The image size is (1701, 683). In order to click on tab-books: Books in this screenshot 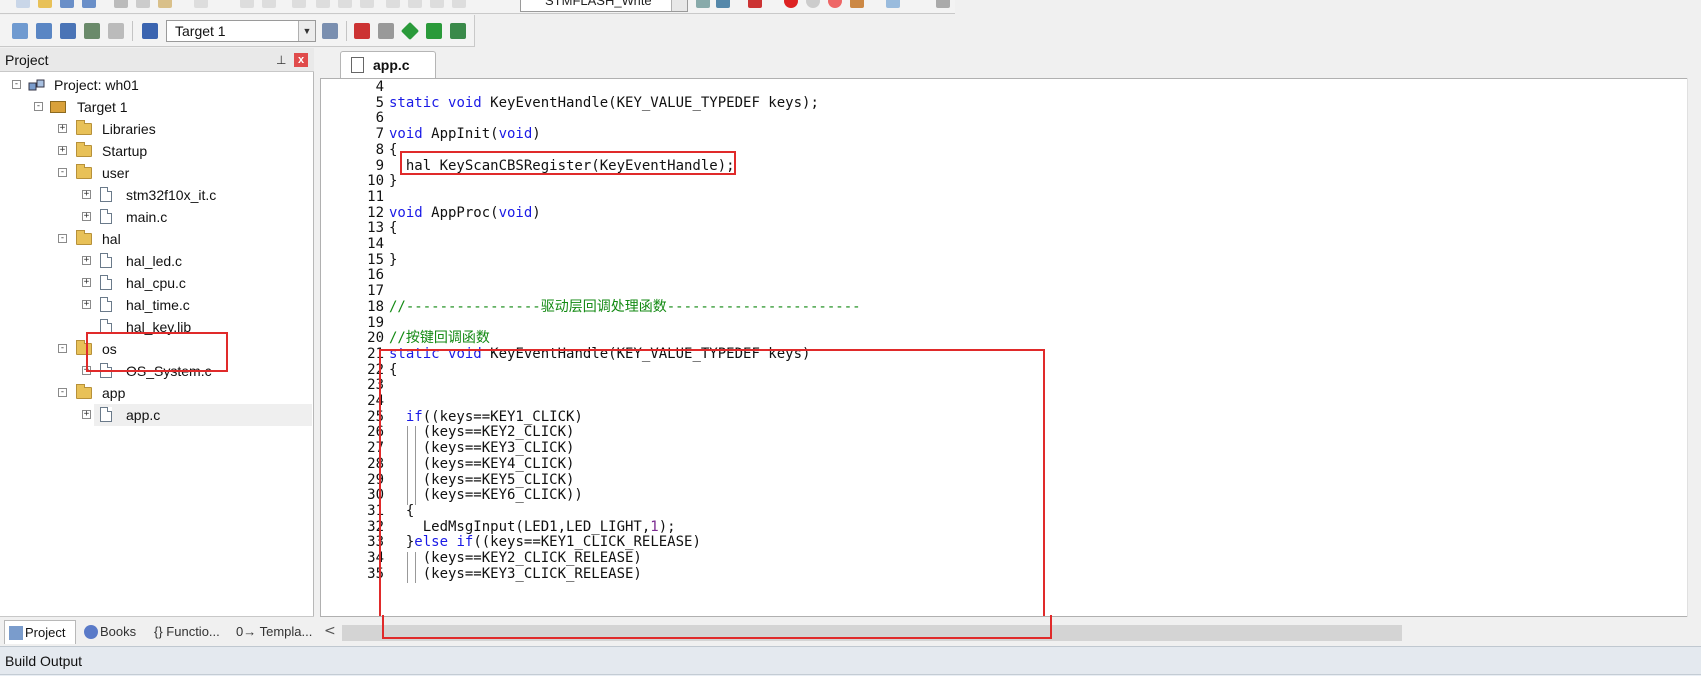, I will do `click(113, 632)`.